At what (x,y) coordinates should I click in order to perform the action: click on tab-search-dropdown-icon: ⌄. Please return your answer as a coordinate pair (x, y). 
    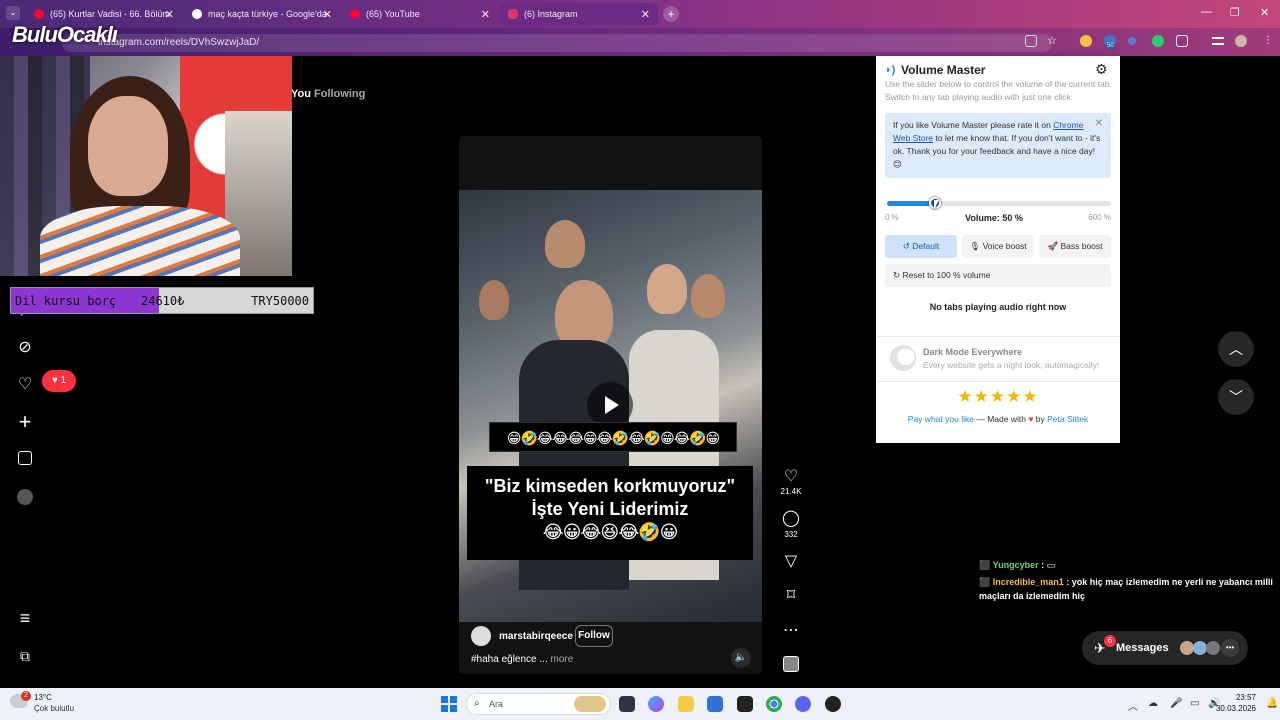
    Looking at the image, I should click on (13, 13).